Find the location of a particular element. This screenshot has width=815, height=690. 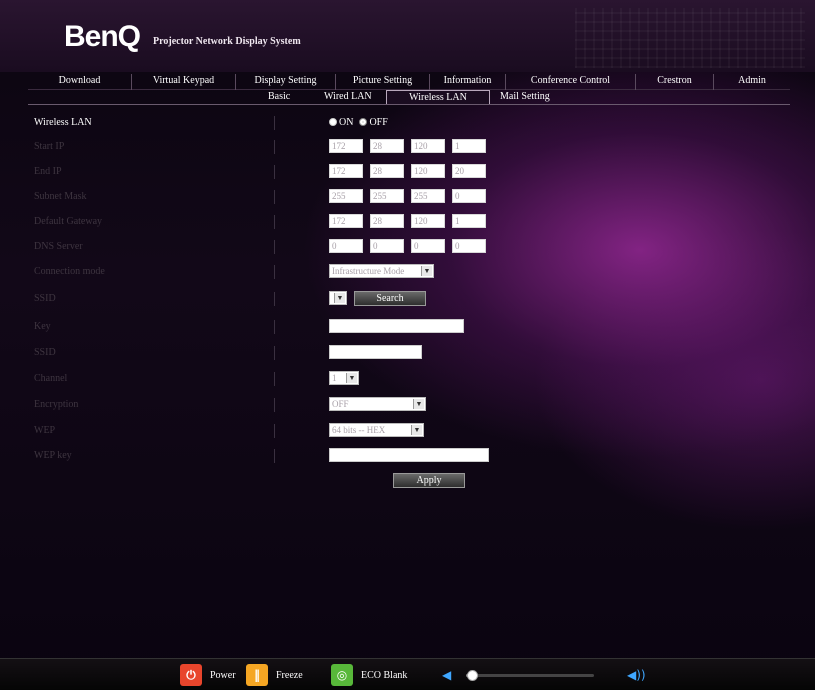

volume-down-icon: ◀ is located at coordinates (446, 675).